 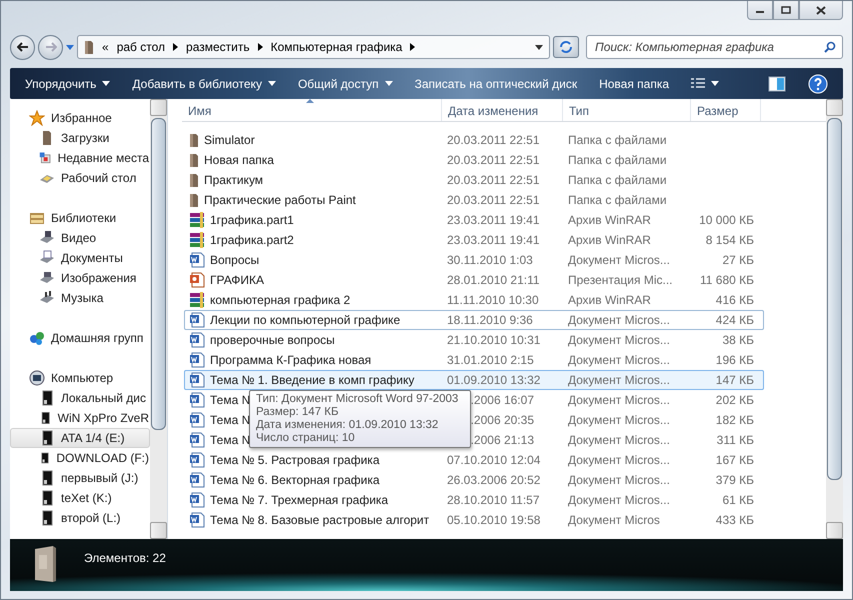 What do you see at coordinates (735, 480) in the screenshot?
I see `size-text: 379 КБ` at bounding box center [735, 480].